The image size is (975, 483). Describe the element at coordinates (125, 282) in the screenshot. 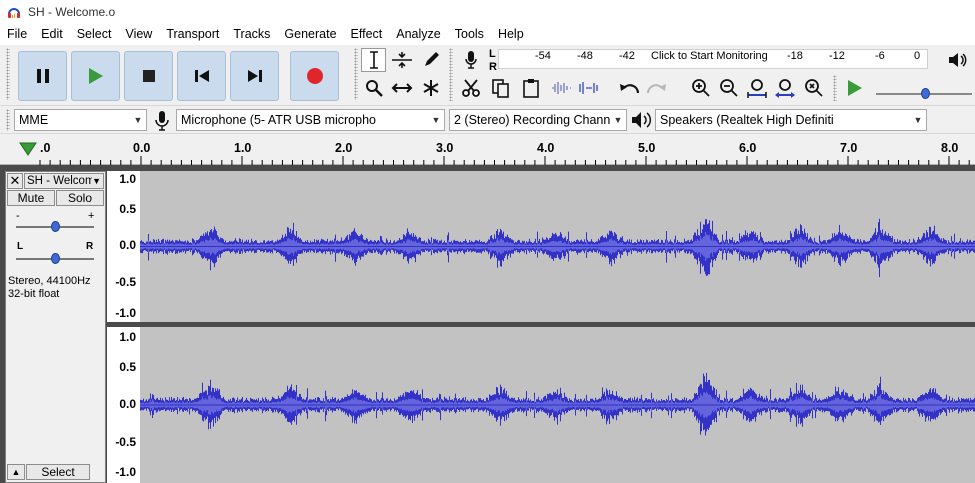

I see `scale-label: -0.5` at that location.